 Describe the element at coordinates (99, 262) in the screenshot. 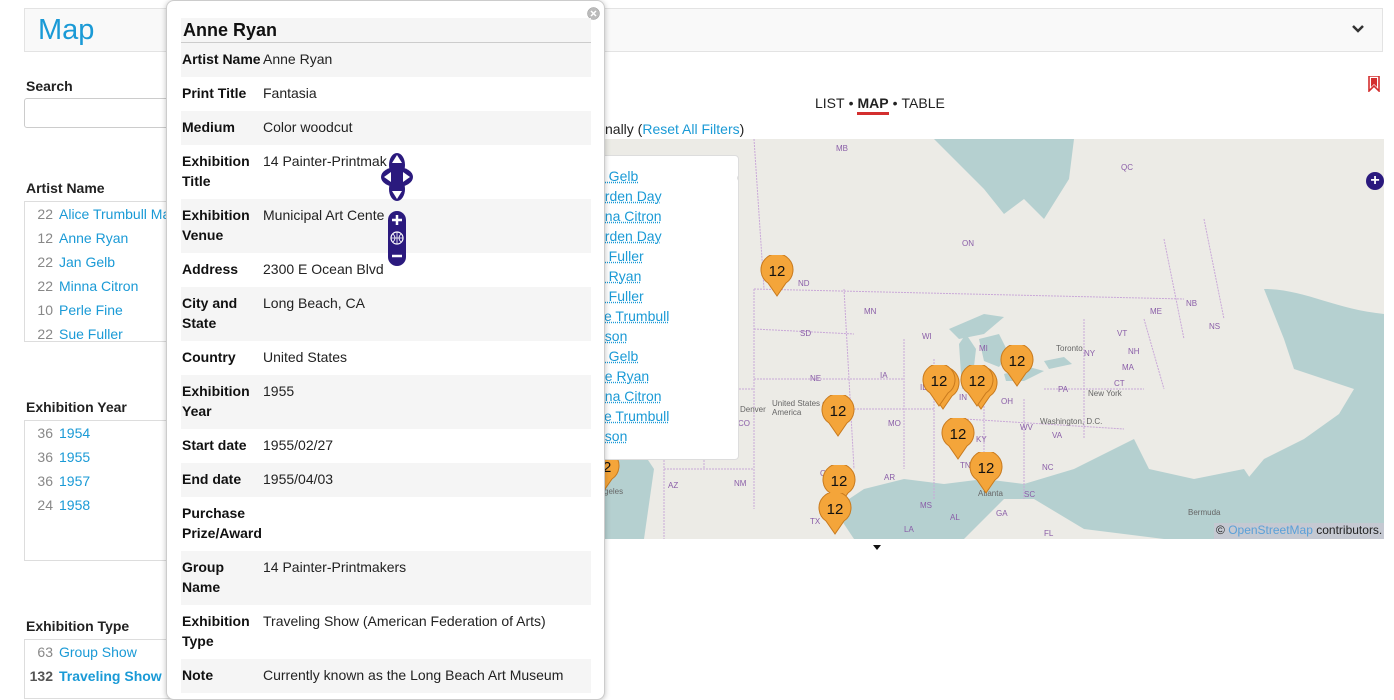

I see `facet-item-jan-gelb: 22 Jan Gelb` at that location.